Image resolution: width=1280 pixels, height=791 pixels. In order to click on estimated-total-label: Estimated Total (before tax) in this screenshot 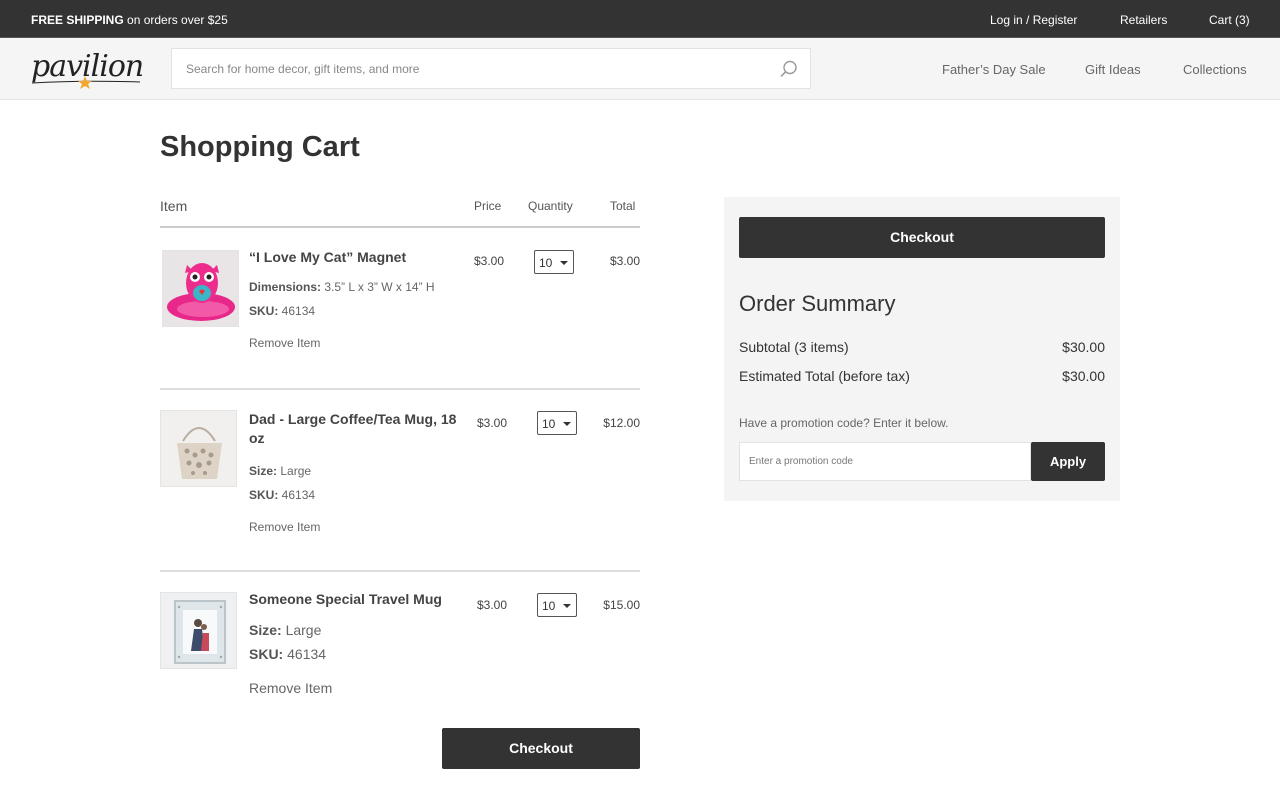, I will do `click(824, 376)`.